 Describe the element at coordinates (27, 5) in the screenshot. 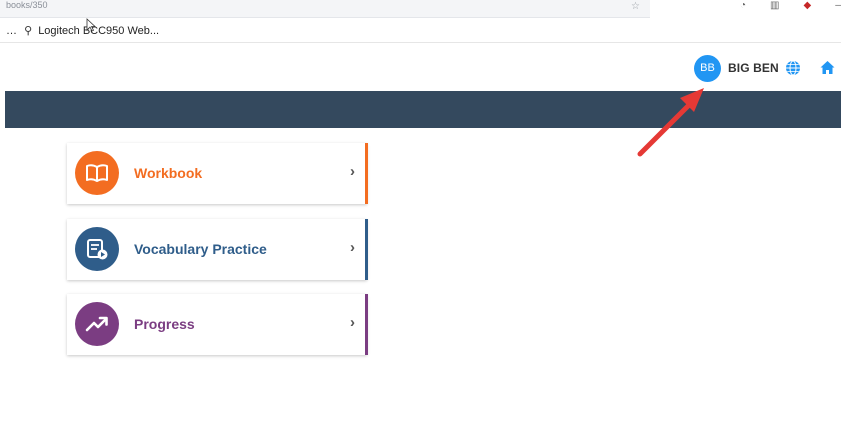

I see `address-text: books/350` at that location.